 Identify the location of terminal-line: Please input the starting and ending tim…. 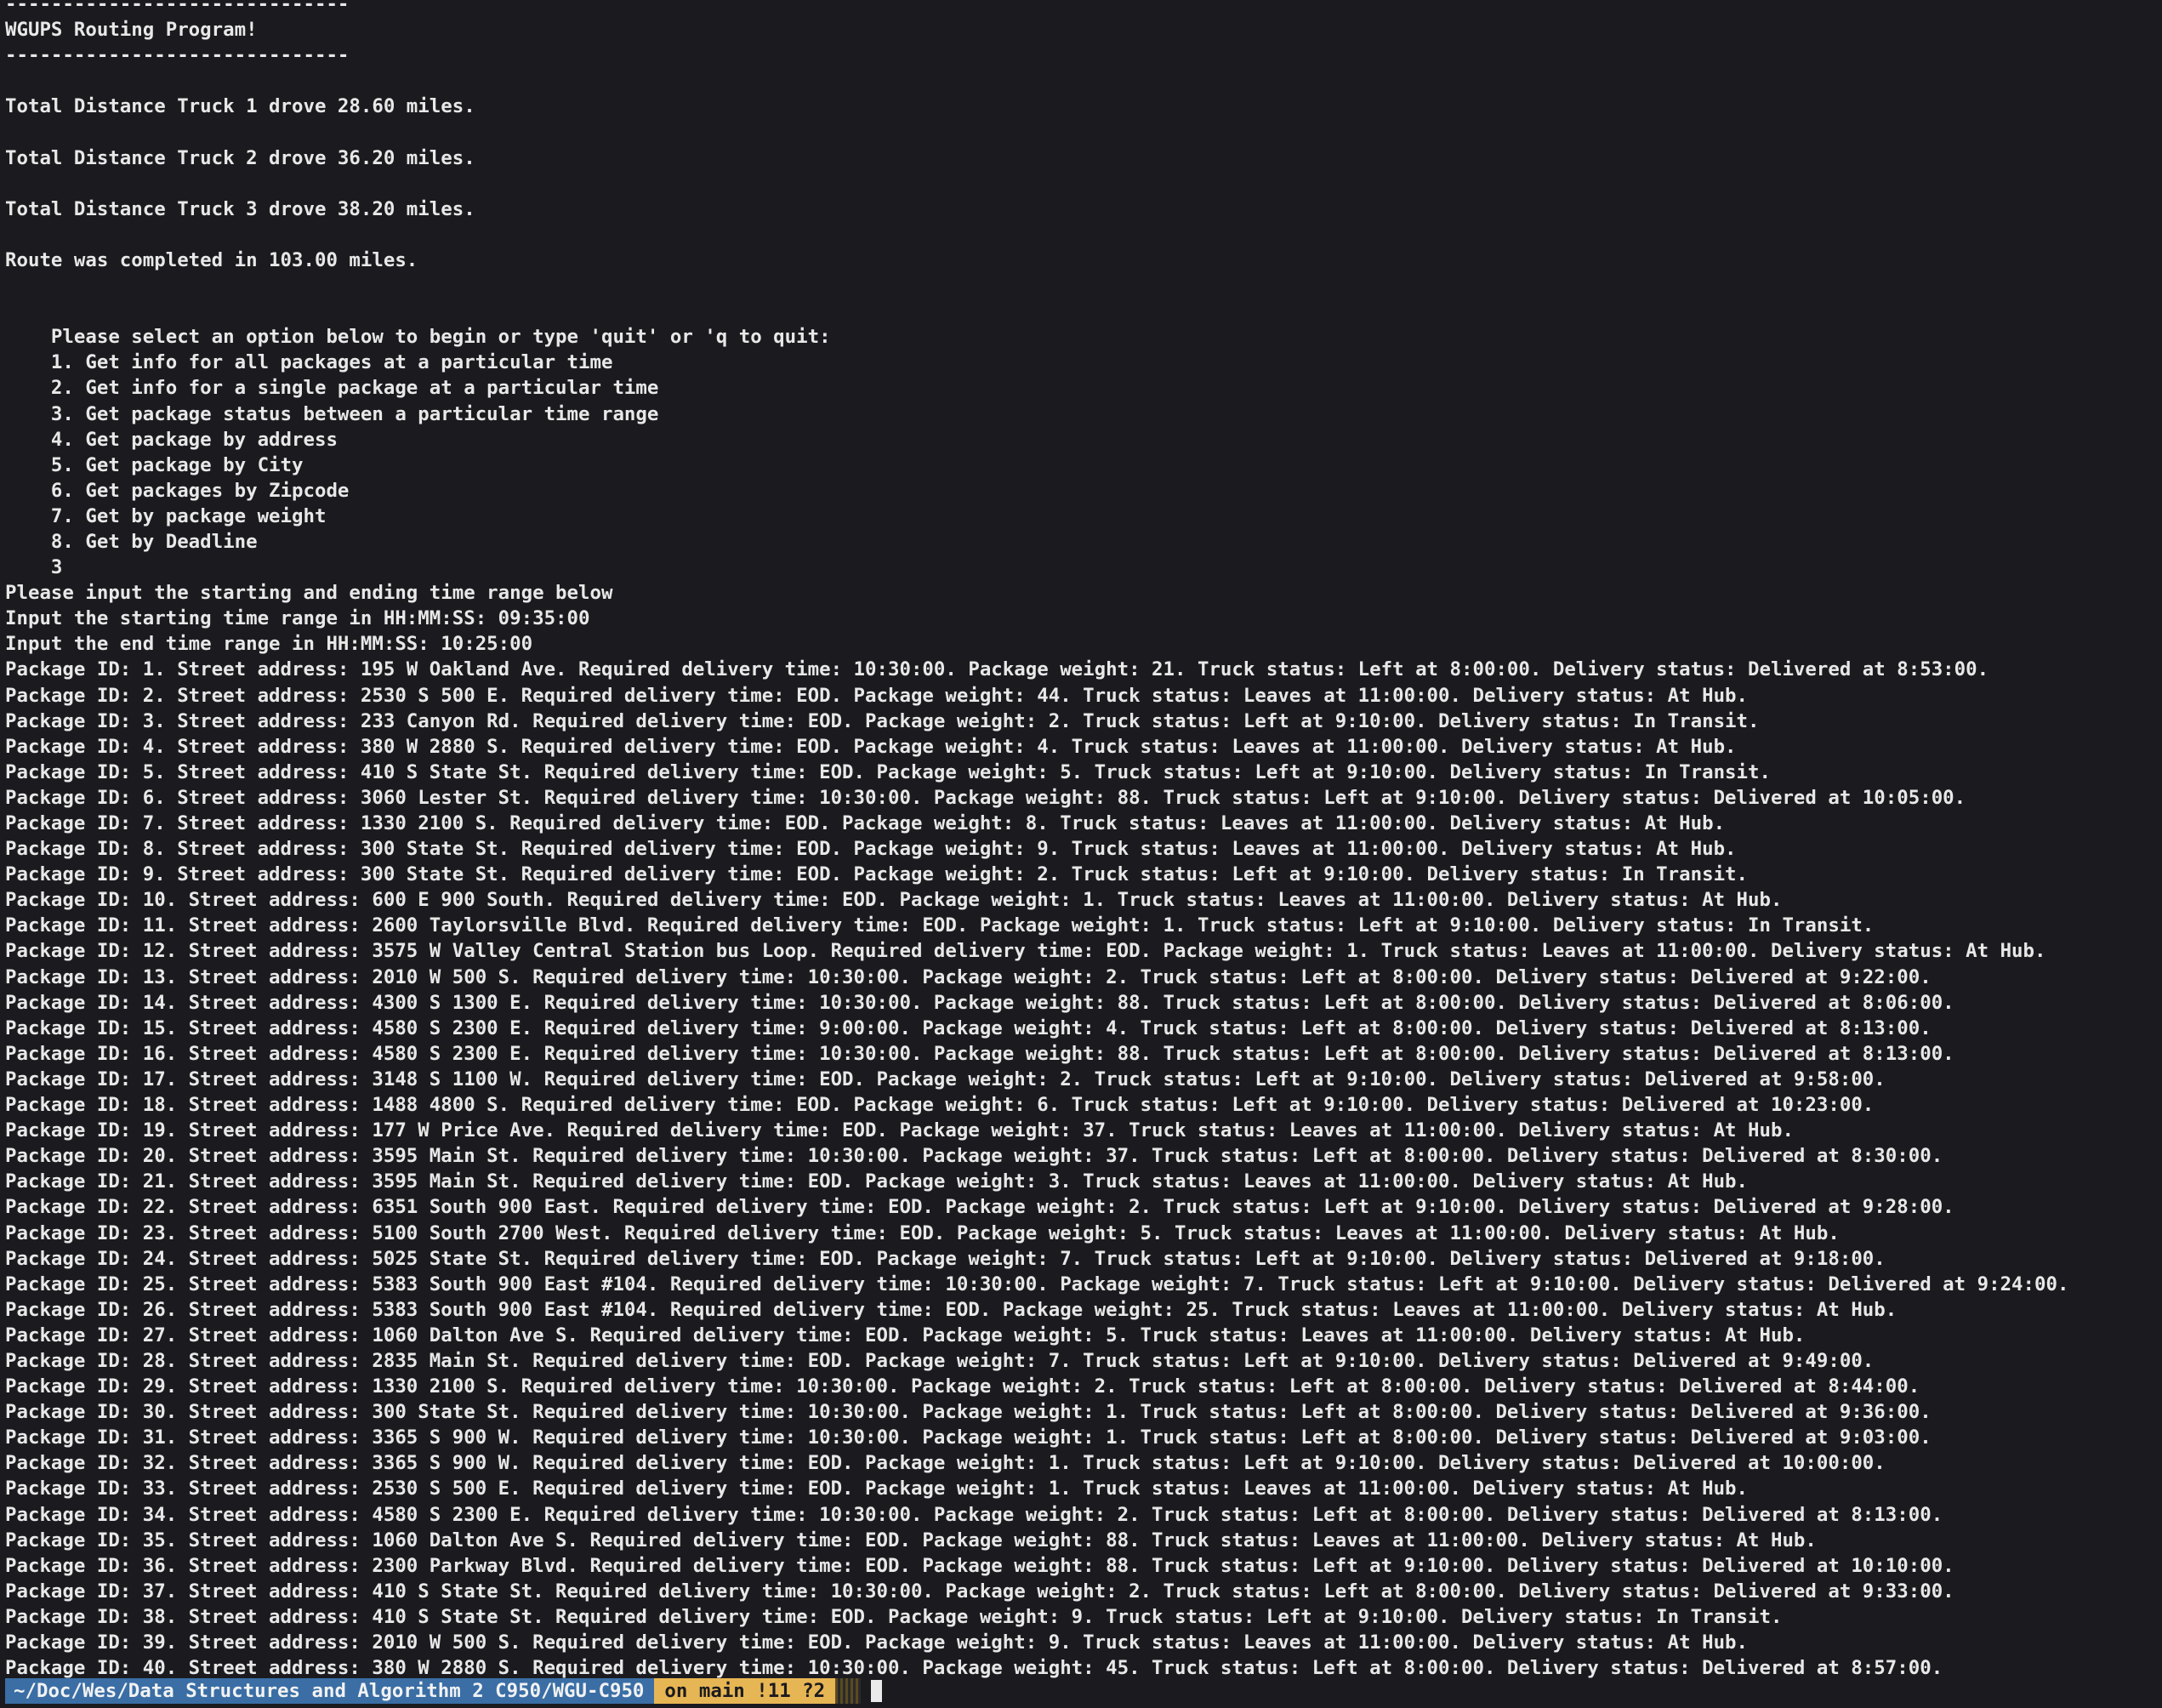
(309, 593).